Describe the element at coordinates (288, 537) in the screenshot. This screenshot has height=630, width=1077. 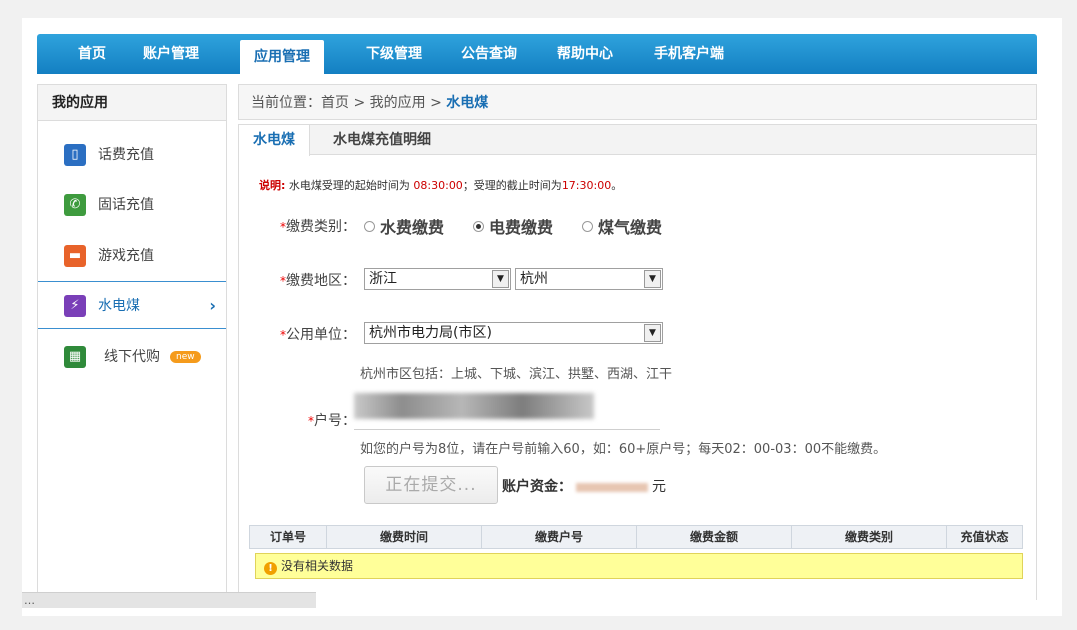
I see `col-order-no: 订单号` at that location.